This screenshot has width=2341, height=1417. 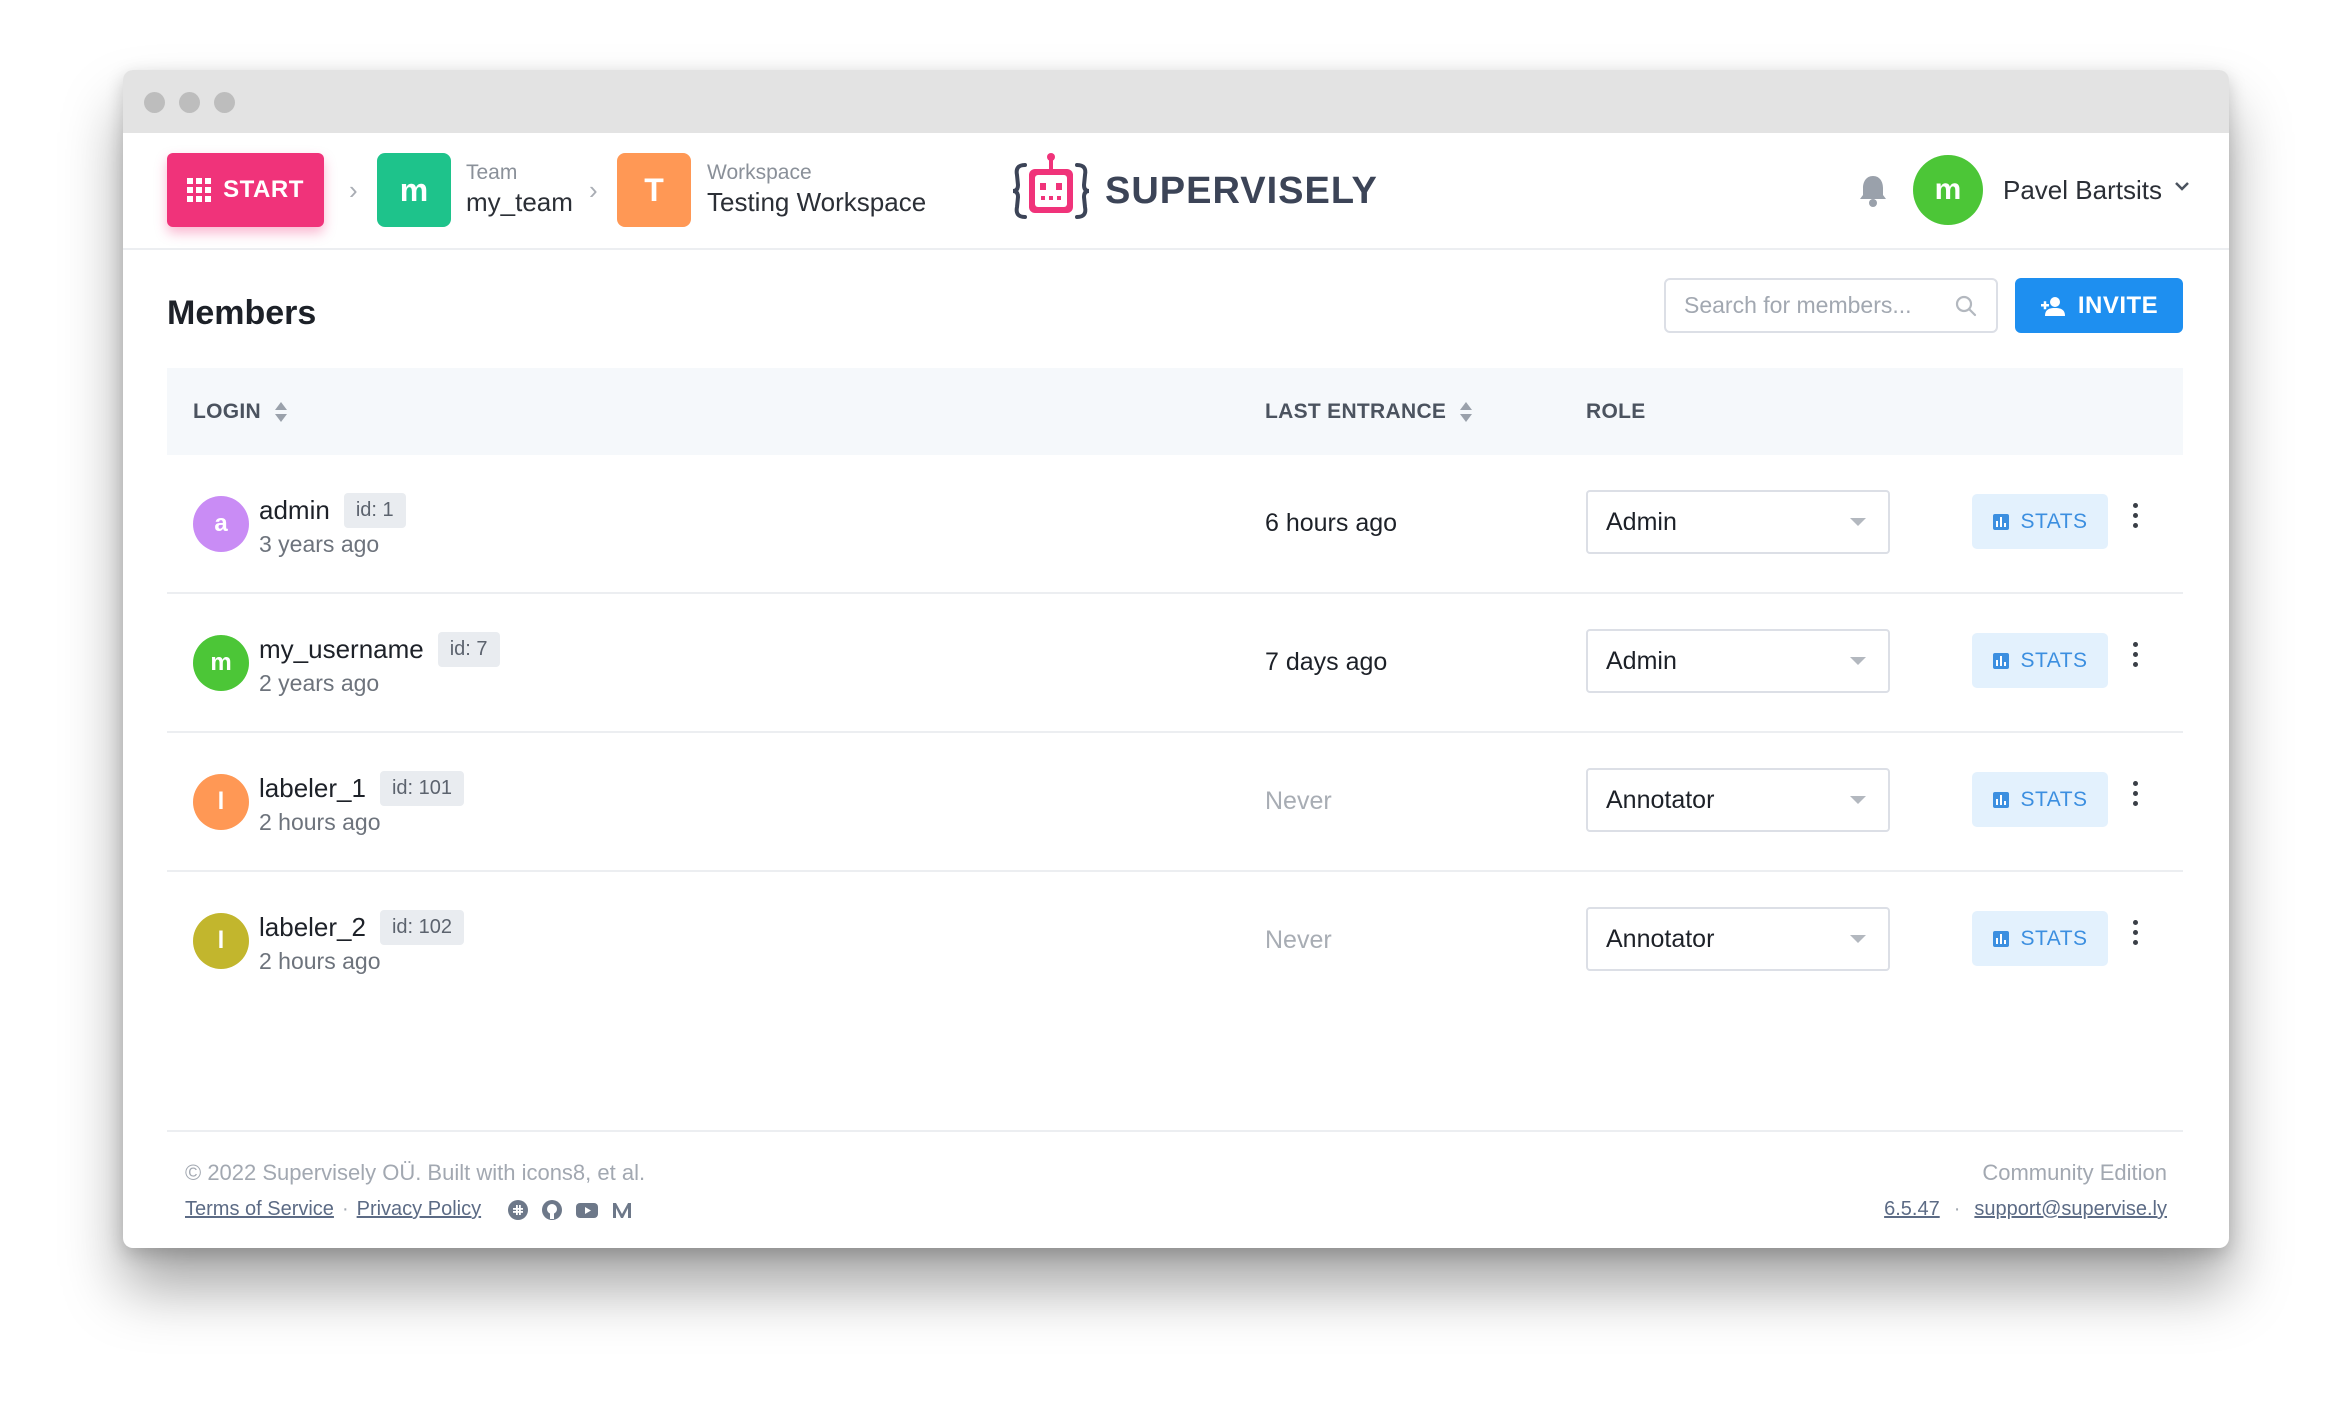 I want to click on member-login-name: admin, so click(x=294, y=510).